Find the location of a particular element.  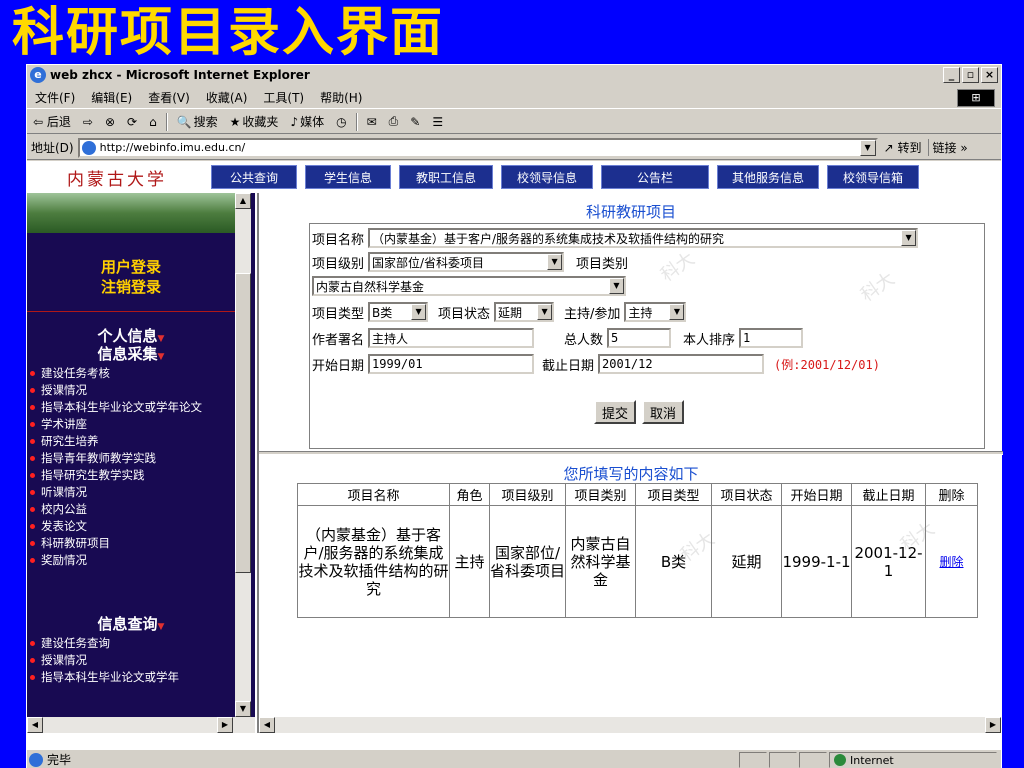

favorites-button: ★ 收藏夹 is located at coordinates (254, 121).